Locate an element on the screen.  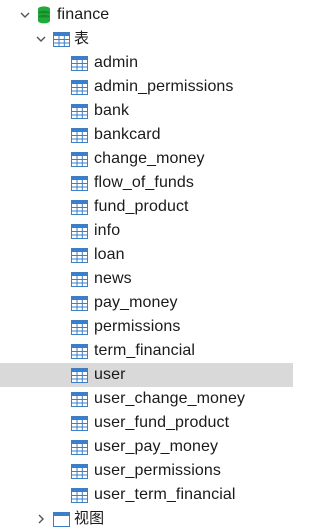
tree-node-table: pay_money is located at coordinates (146, 303).